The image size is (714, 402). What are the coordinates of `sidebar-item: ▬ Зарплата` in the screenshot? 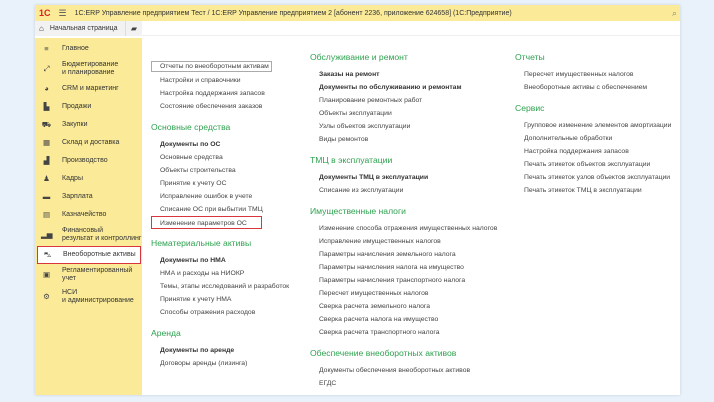 It's located at (88, 197).